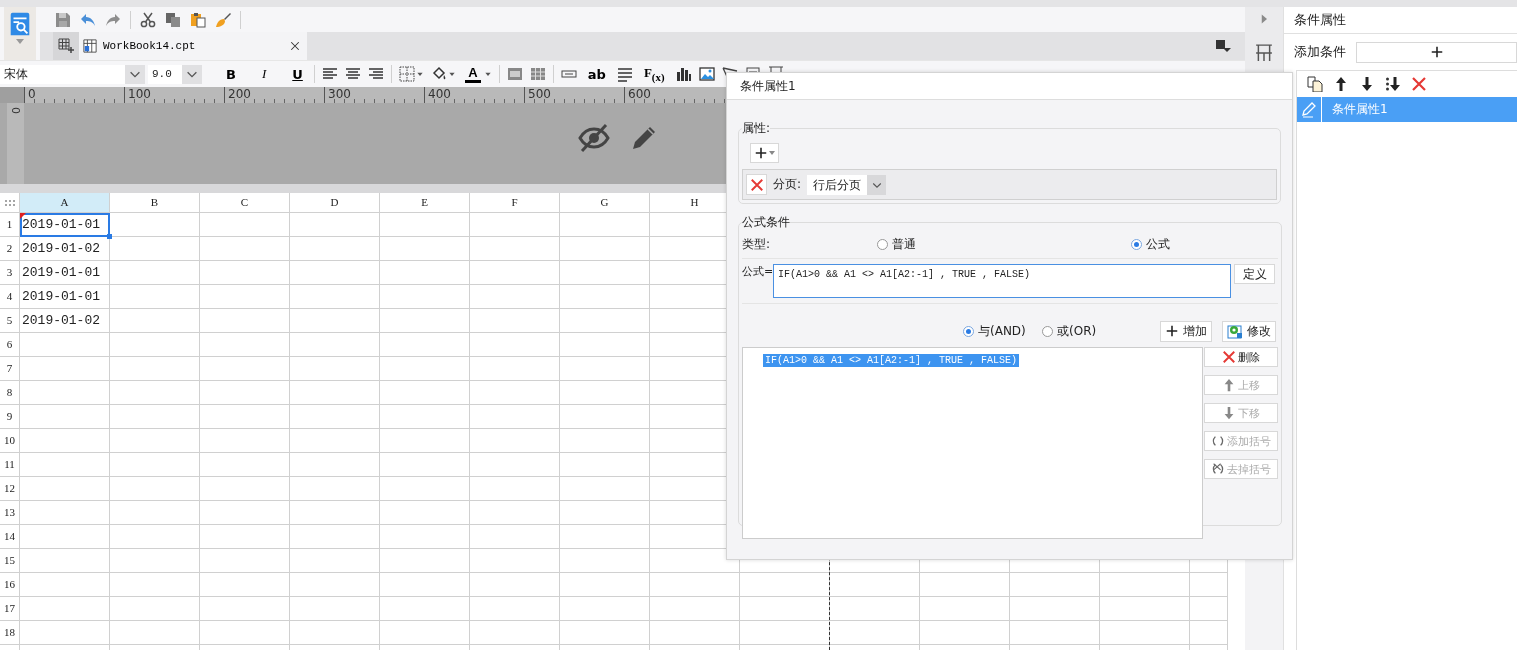 Image resolution: width=1517 pixels, height=650 pixels. Describe the element at coordinates (66, 46) in the screenshot. I see `grid-add-icon` at that location.